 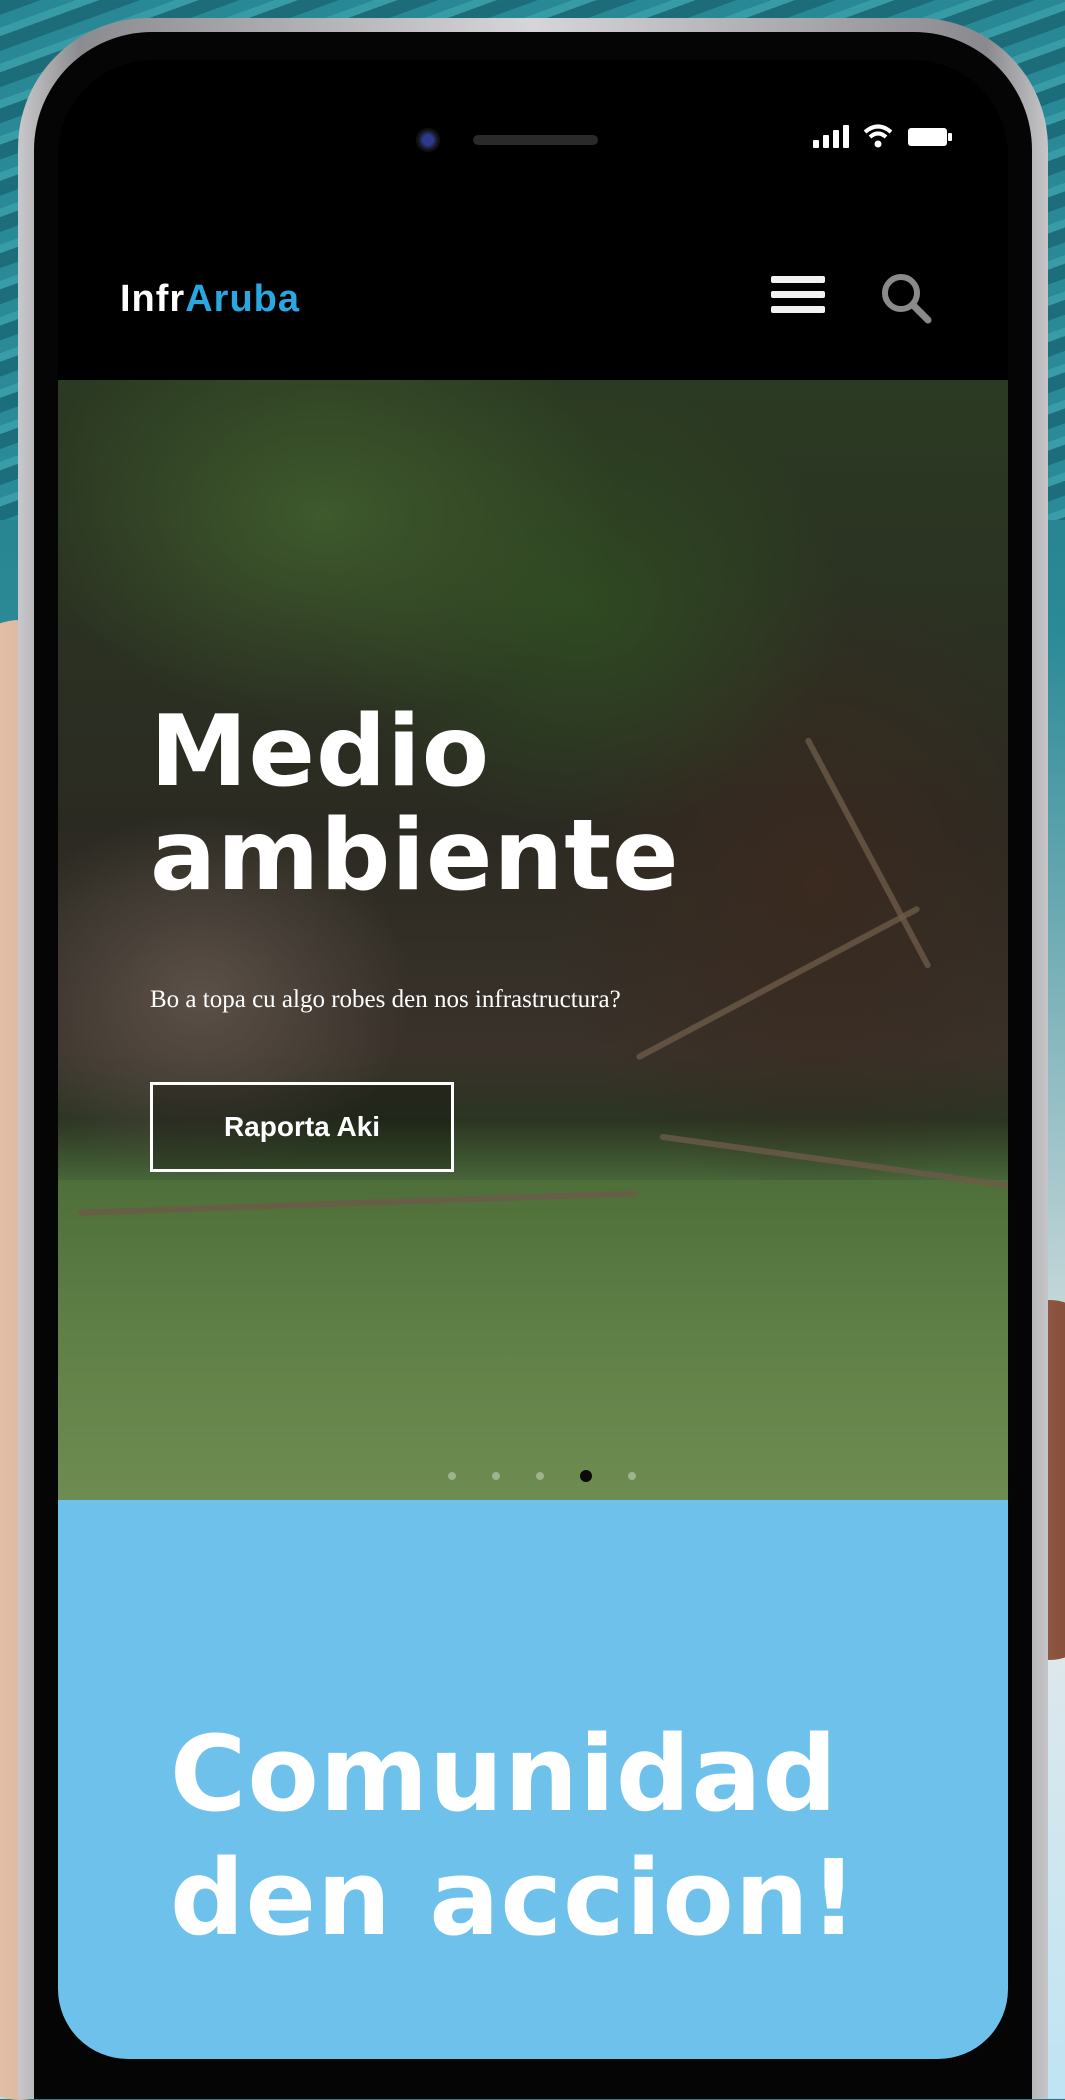 What do you see at coordinates (778, 983) in the screenshot?
I see `hero-branch-decoration` at bounding box center [778, 983].